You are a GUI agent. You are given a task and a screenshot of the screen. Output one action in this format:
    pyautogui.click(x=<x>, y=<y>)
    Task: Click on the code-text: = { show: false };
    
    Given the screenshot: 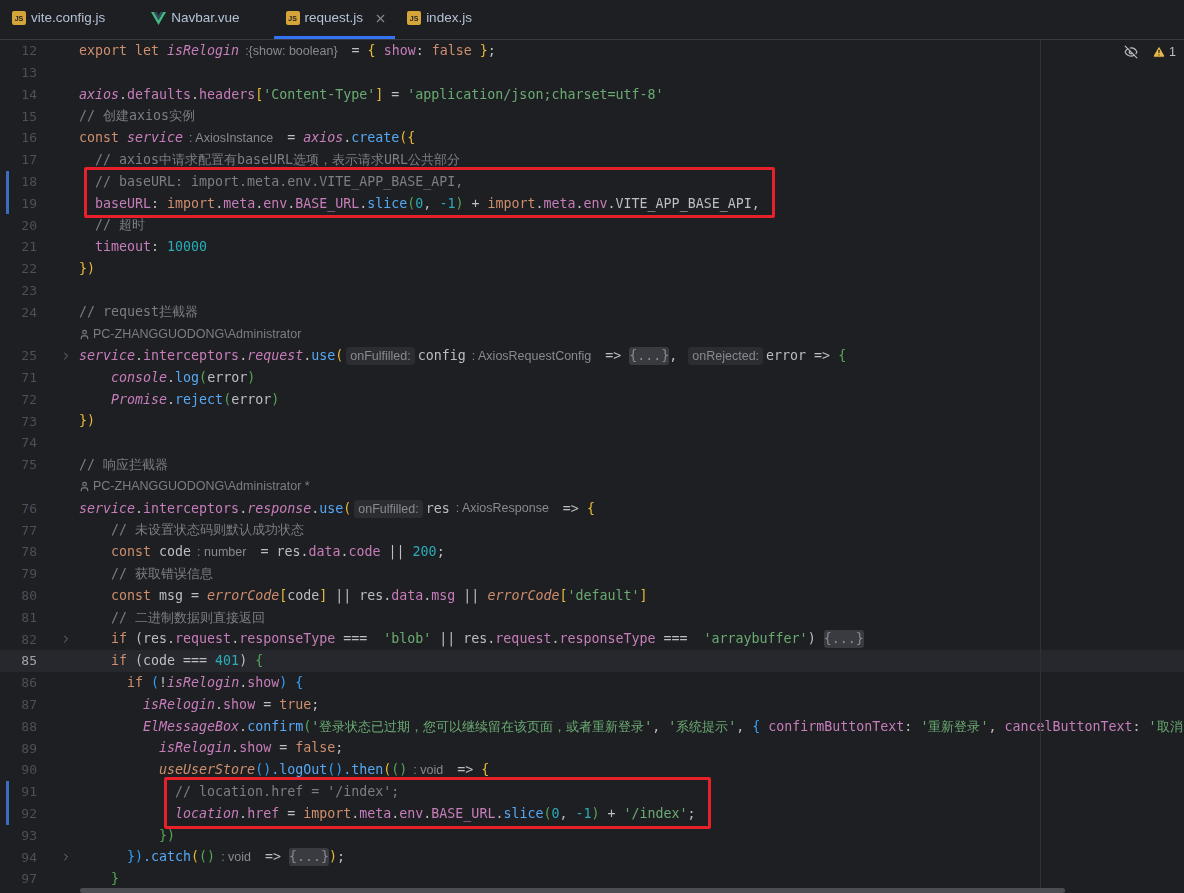 What is the action you would take?
    pyautogui.click(x=423, y=50)
    